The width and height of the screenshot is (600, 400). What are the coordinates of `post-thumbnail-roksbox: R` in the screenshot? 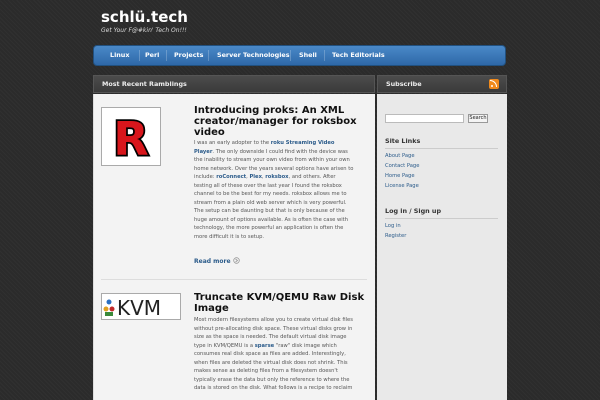 It's located at (131, 137).